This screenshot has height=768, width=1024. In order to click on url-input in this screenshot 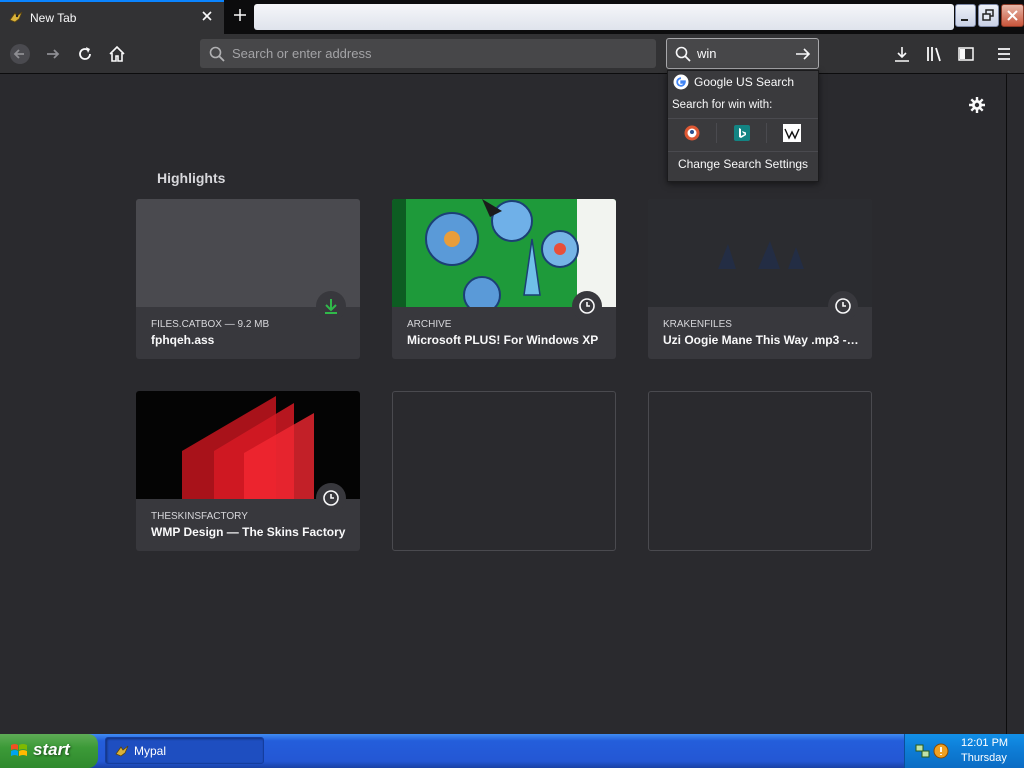, I will do `click(437, 53)`.